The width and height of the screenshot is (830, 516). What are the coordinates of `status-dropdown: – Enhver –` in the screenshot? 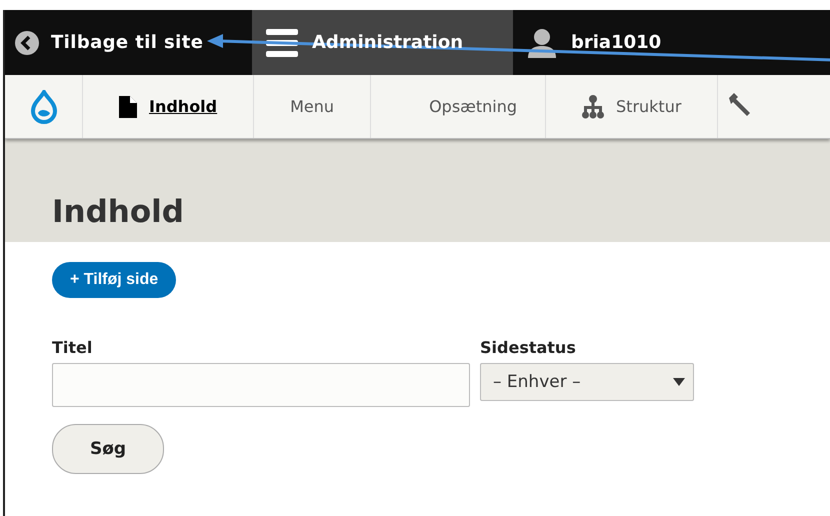 It's located at (587, 382).